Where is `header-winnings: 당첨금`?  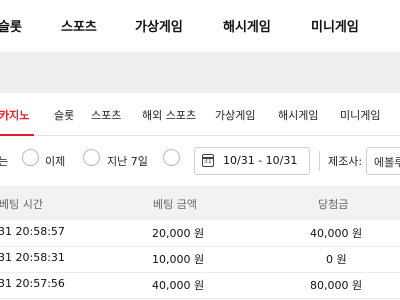 header-winnings: 당첨금 is located at coordinates (333, 204).